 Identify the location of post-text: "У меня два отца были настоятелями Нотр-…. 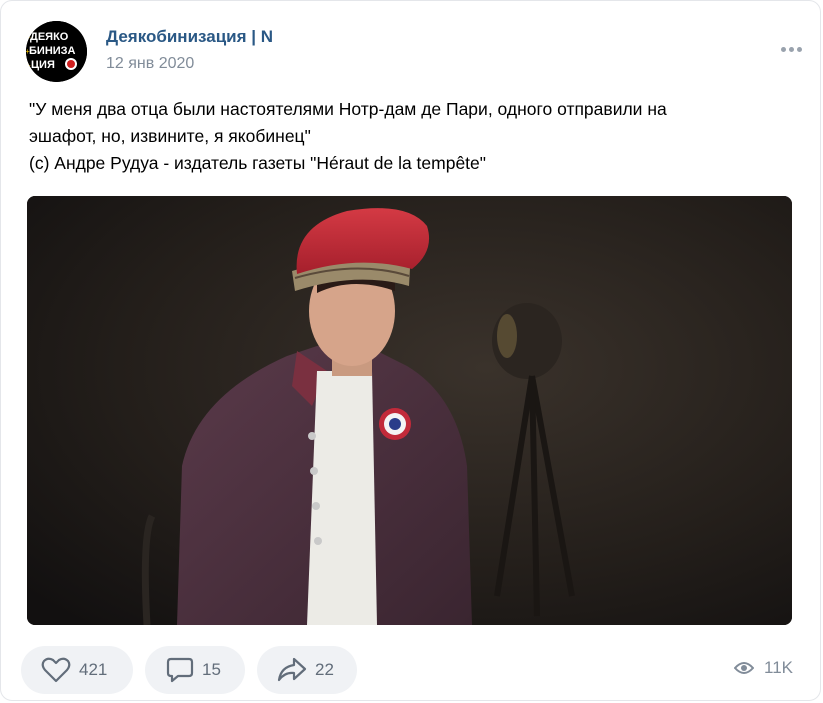
(414, 136).